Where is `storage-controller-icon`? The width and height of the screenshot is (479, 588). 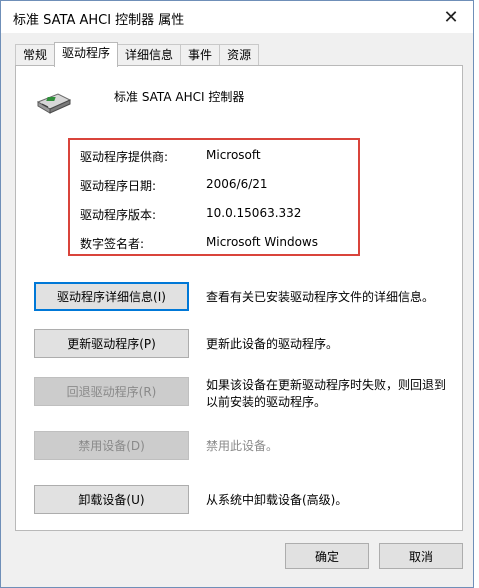 storage-controller-icon is located at coordinates (54, 102).